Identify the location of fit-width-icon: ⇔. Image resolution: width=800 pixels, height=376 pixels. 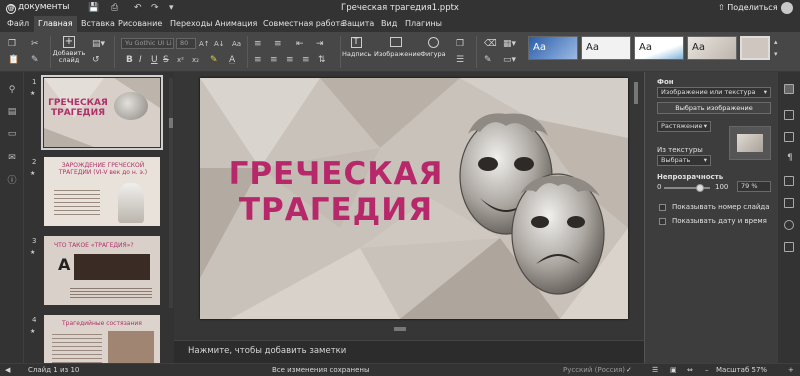
(690, 370).